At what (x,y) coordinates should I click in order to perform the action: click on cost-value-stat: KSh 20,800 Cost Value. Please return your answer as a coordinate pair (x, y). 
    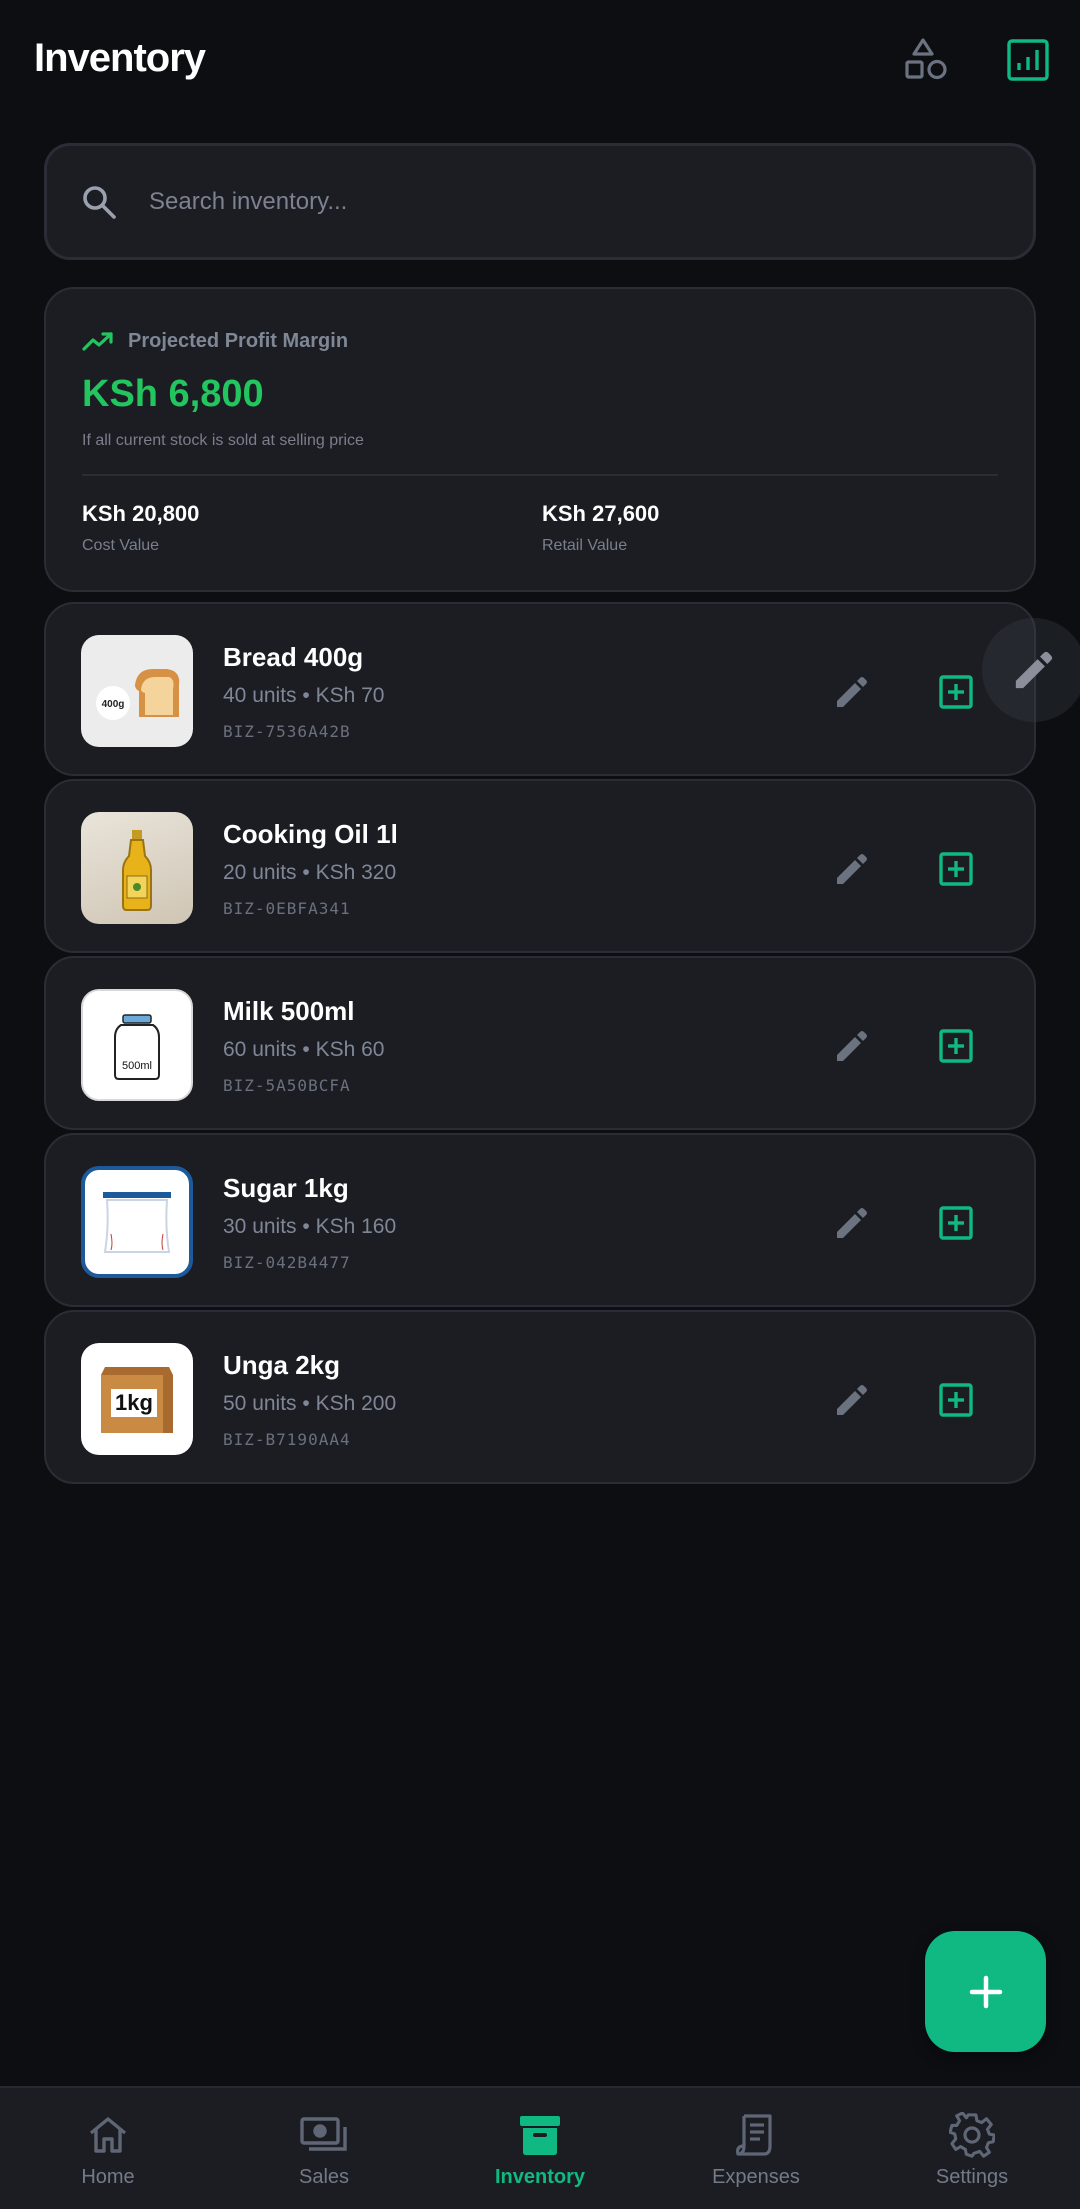
    Looking at the image, I should click on (140, 528).